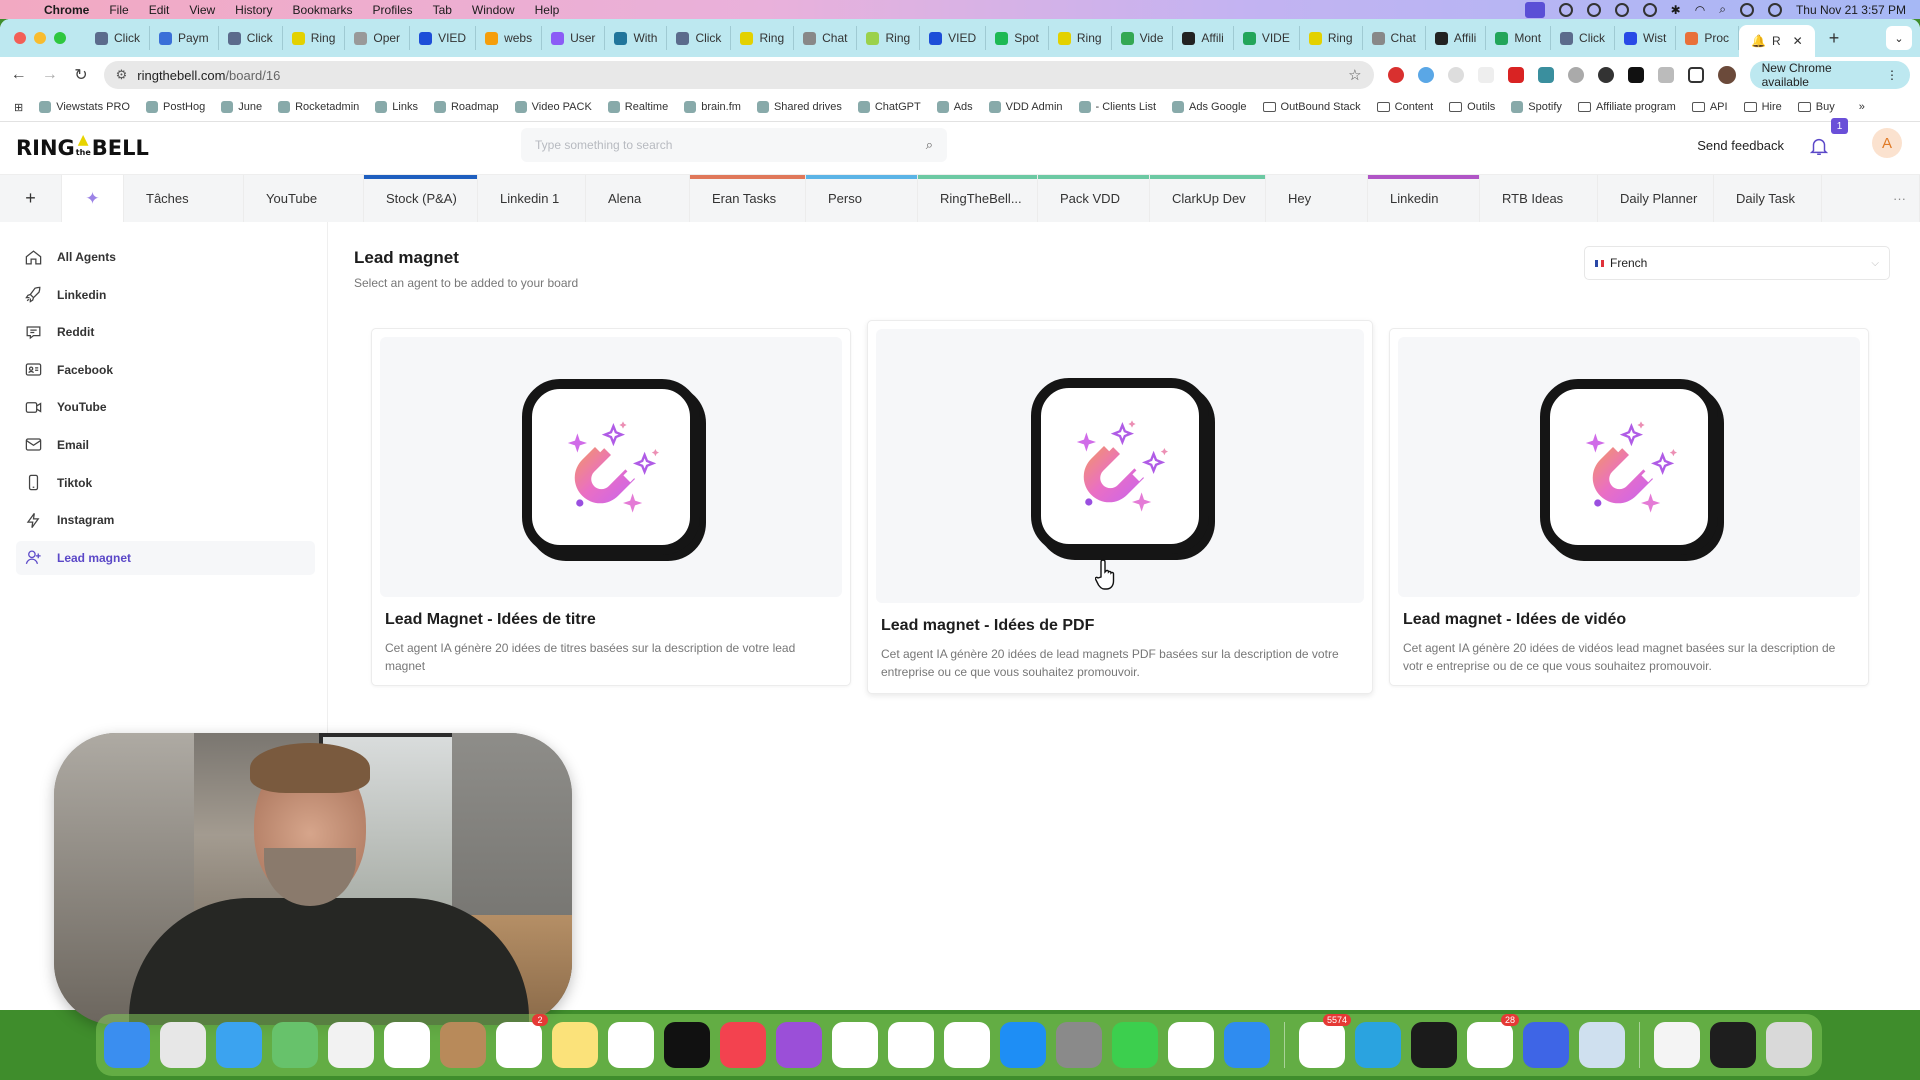 The height and width of the screenshot is (1080, 1920). What do you see at coordinates (575, 1045) in the screenshot?
I see `dock-app-notes` at bounding box center [575, 1045].